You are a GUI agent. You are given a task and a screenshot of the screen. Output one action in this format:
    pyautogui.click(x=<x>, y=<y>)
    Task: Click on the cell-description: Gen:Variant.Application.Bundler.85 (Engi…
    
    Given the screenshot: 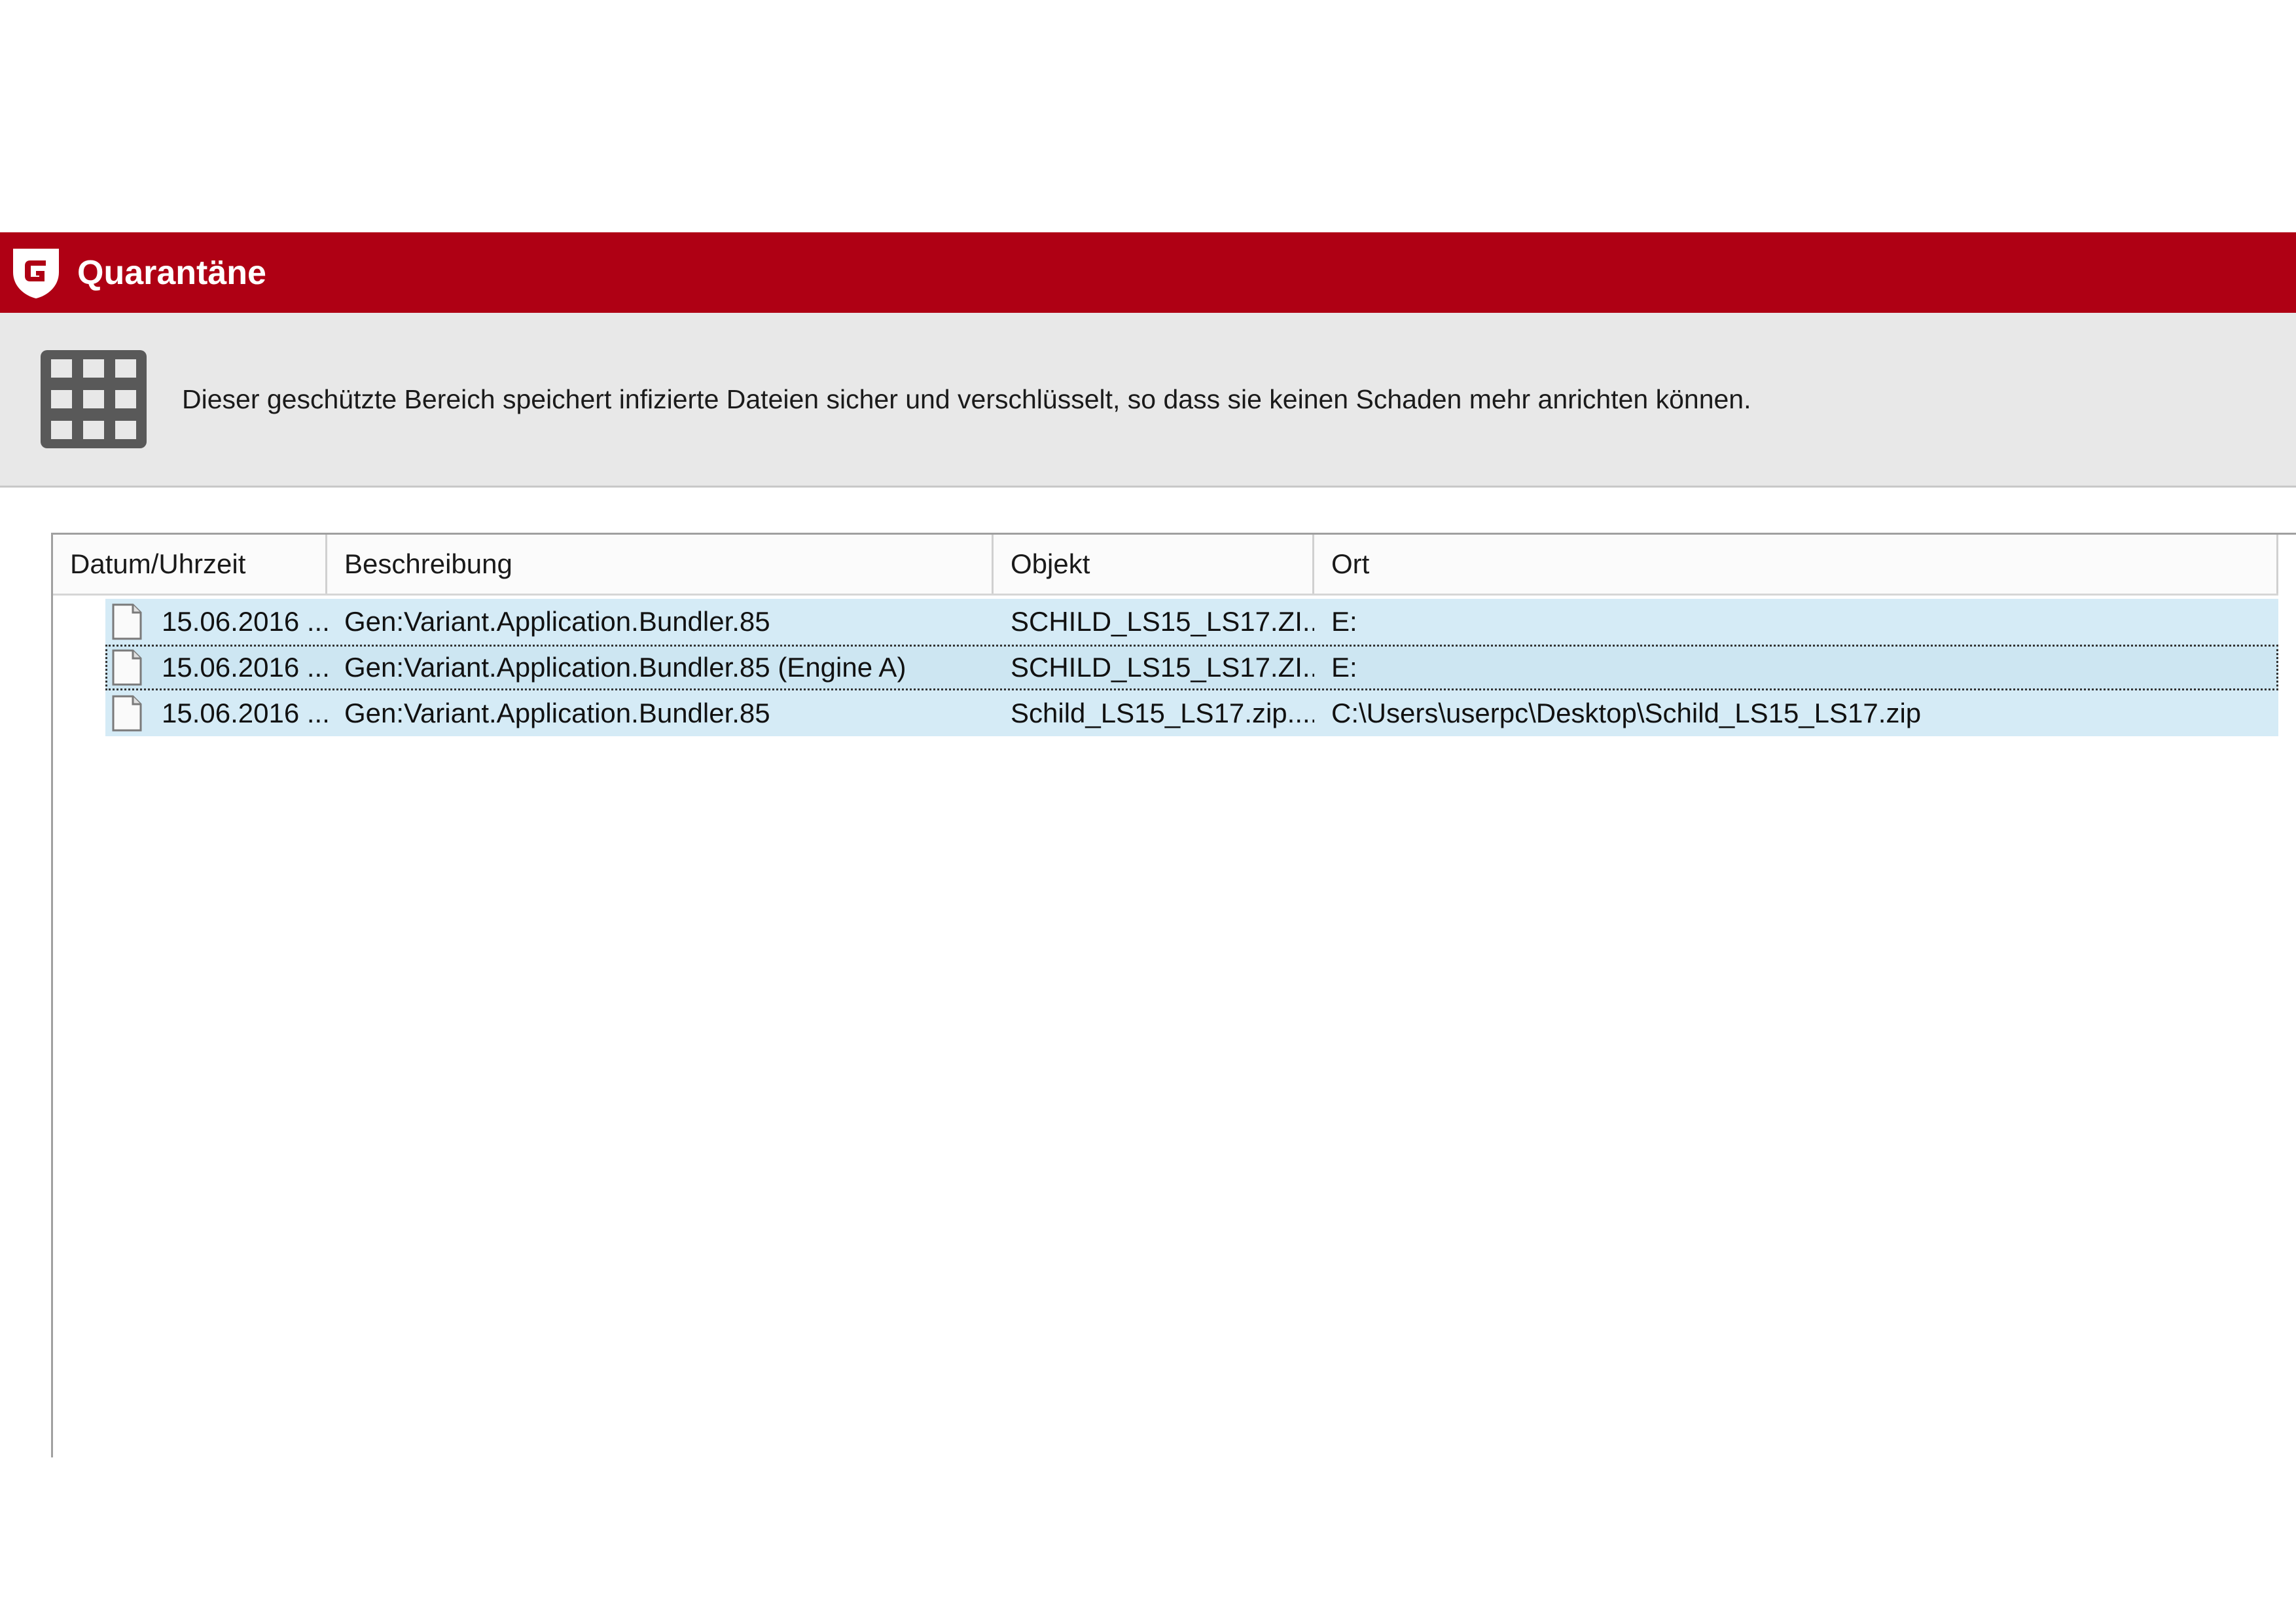 What is the action you would take?
    pyautogui.click(x=625, y=667)
    